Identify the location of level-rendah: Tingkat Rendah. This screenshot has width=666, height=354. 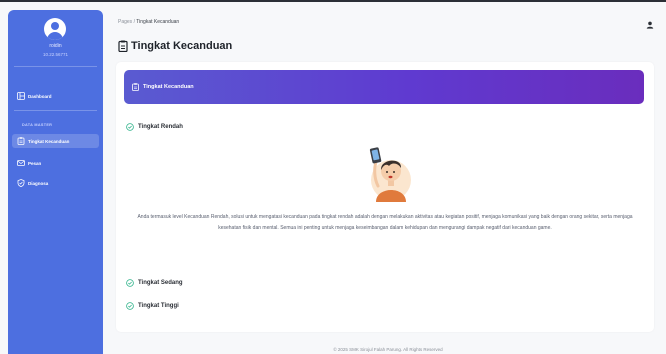
(154, 127).